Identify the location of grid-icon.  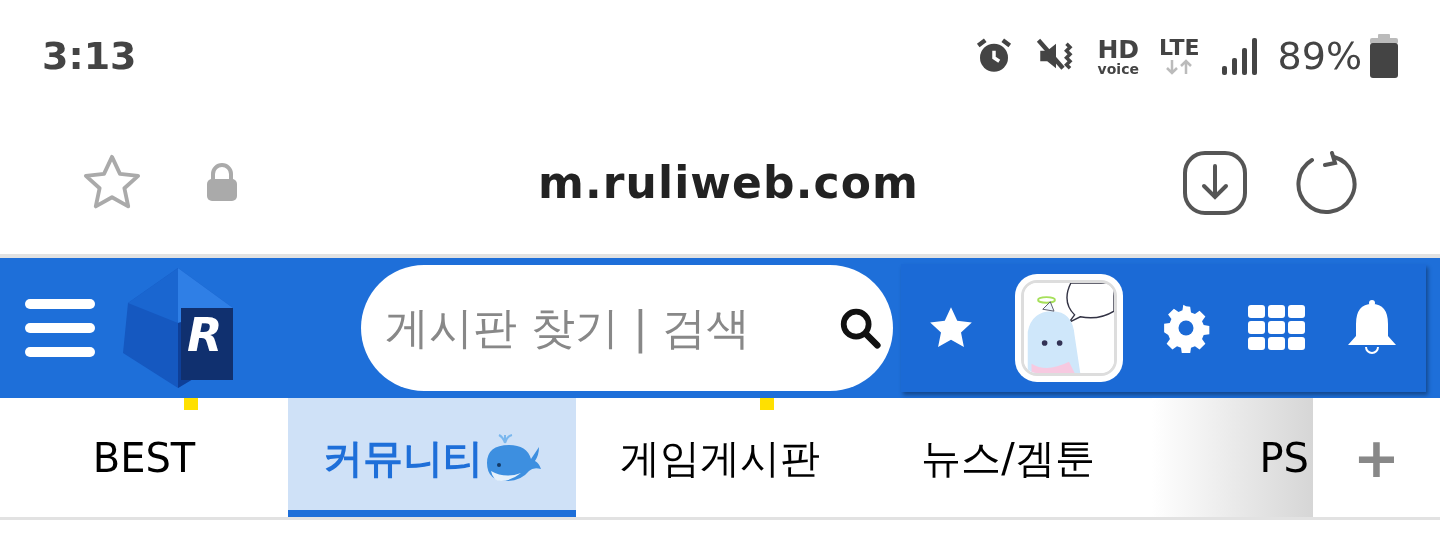
(1277, 328).